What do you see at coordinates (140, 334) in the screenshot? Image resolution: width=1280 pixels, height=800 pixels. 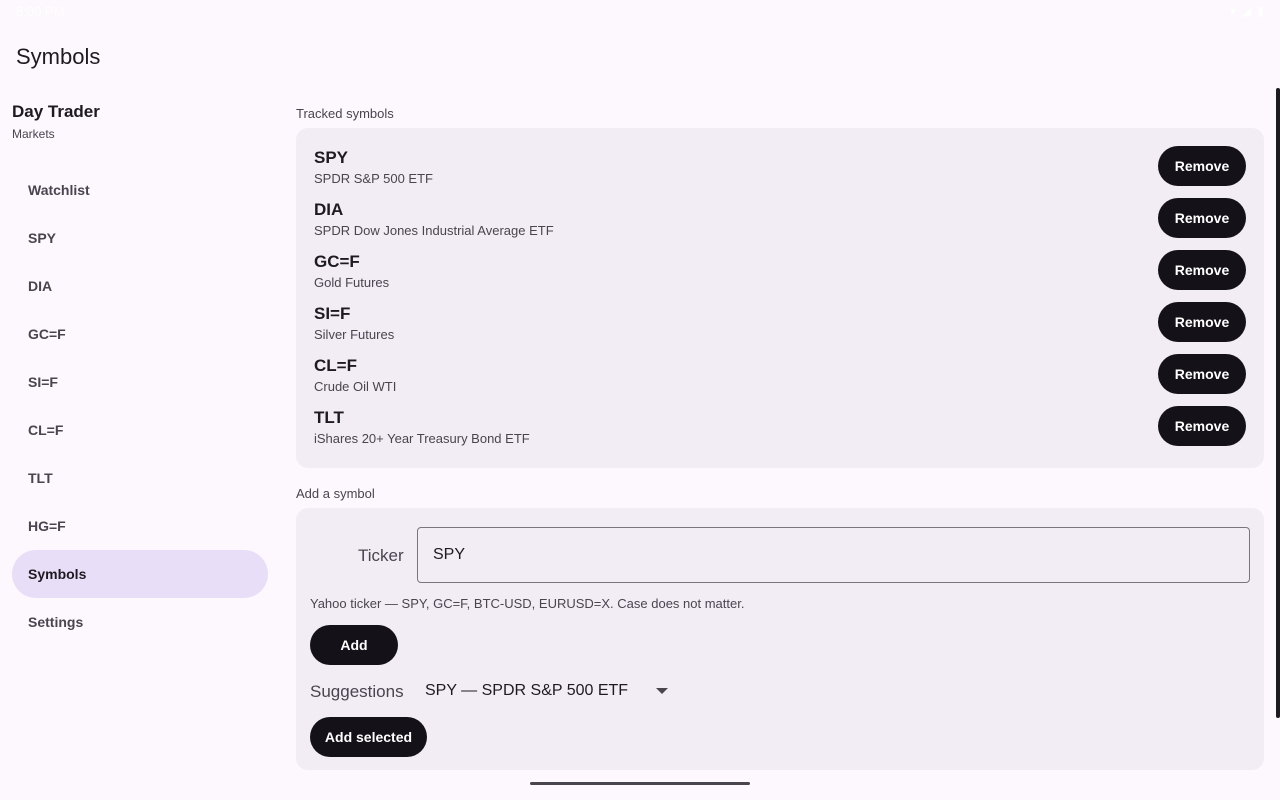 I see `nav-item-gc-f: GC=F` at bounding box center [140, 334].